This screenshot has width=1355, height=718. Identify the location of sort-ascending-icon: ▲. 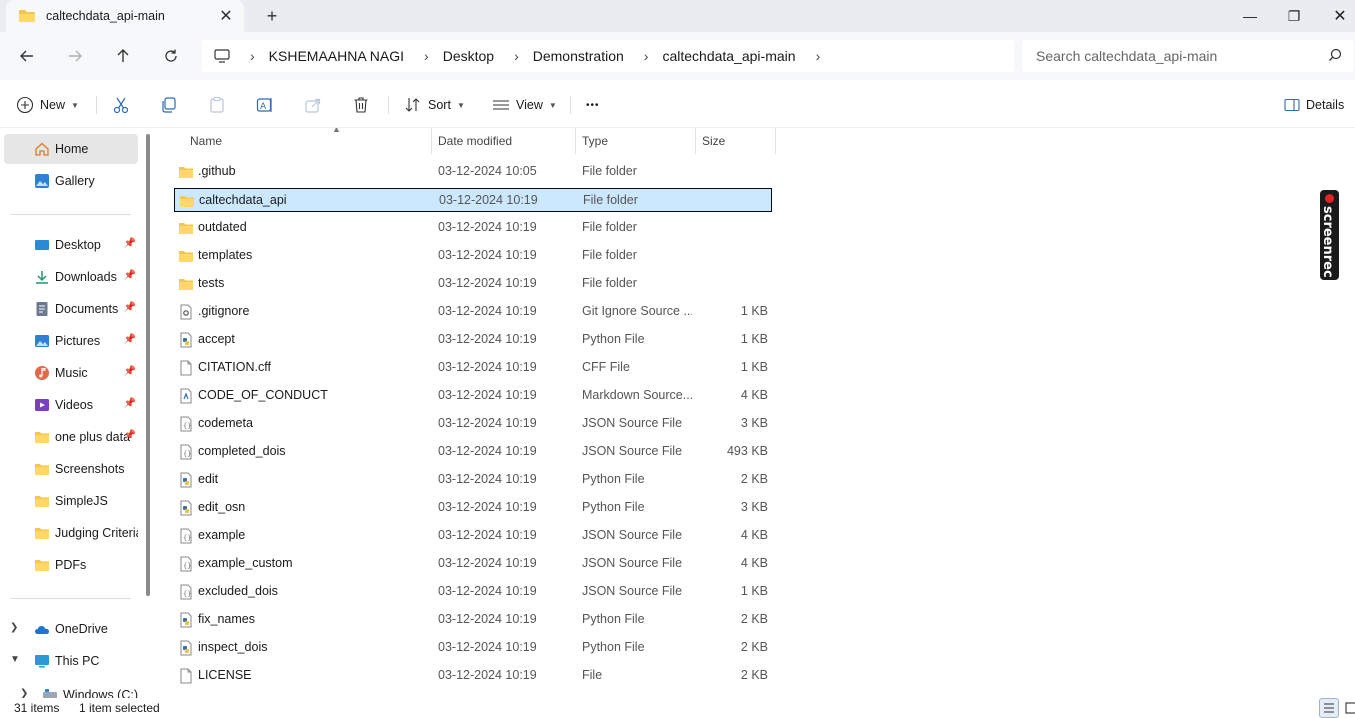
(336, 131).